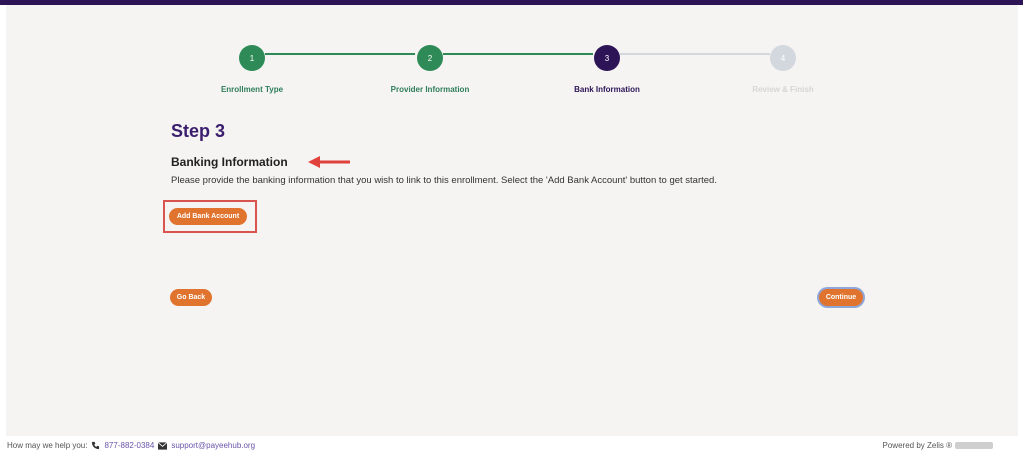 This screenshot has width=1023, height=454. I want to click on step-4-circle: 4, so click(783, 58).